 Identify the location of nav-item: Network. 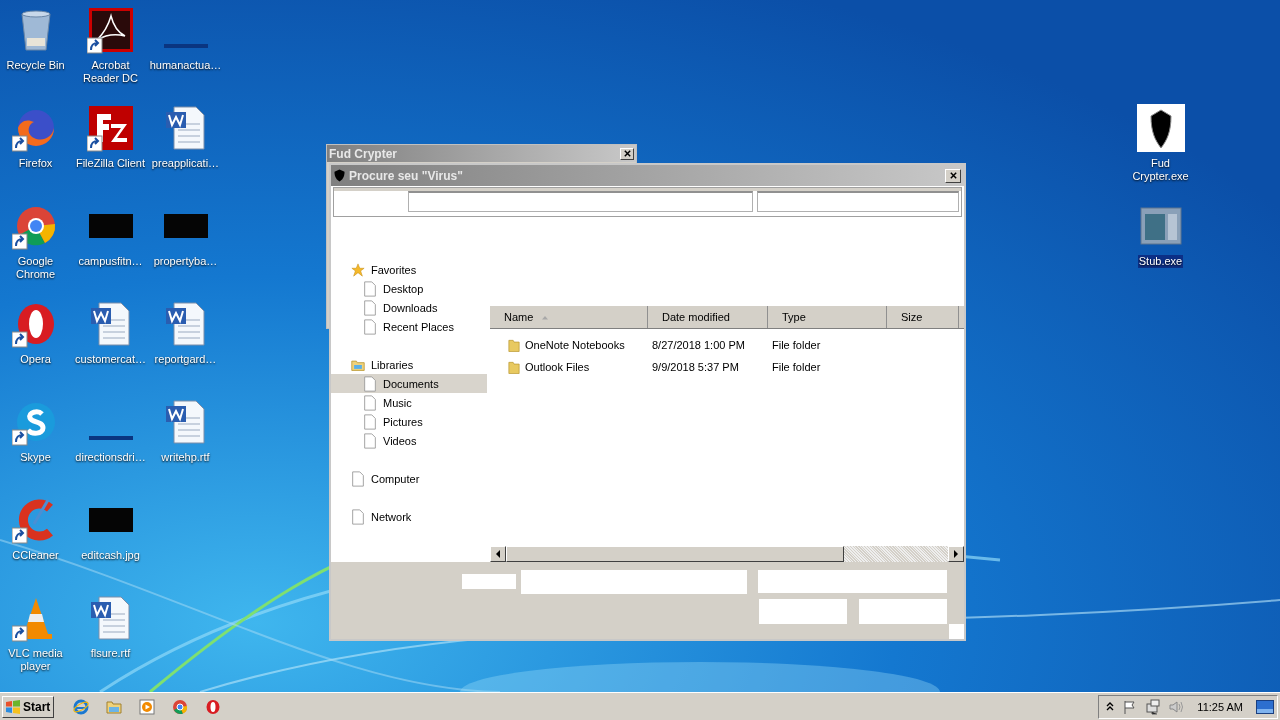
(409, 516).